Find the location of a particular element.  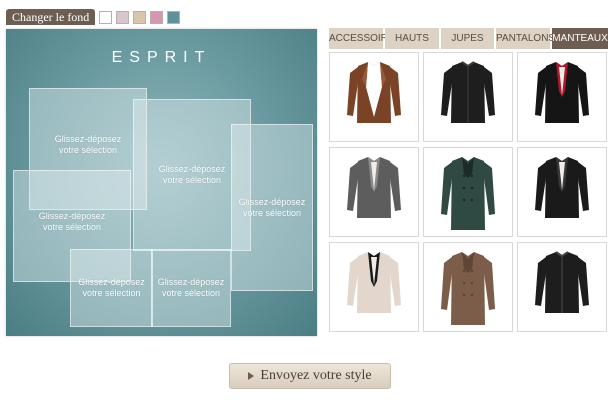

cream-tuxedo-blazer-icon is located at coordinates (374, 282).